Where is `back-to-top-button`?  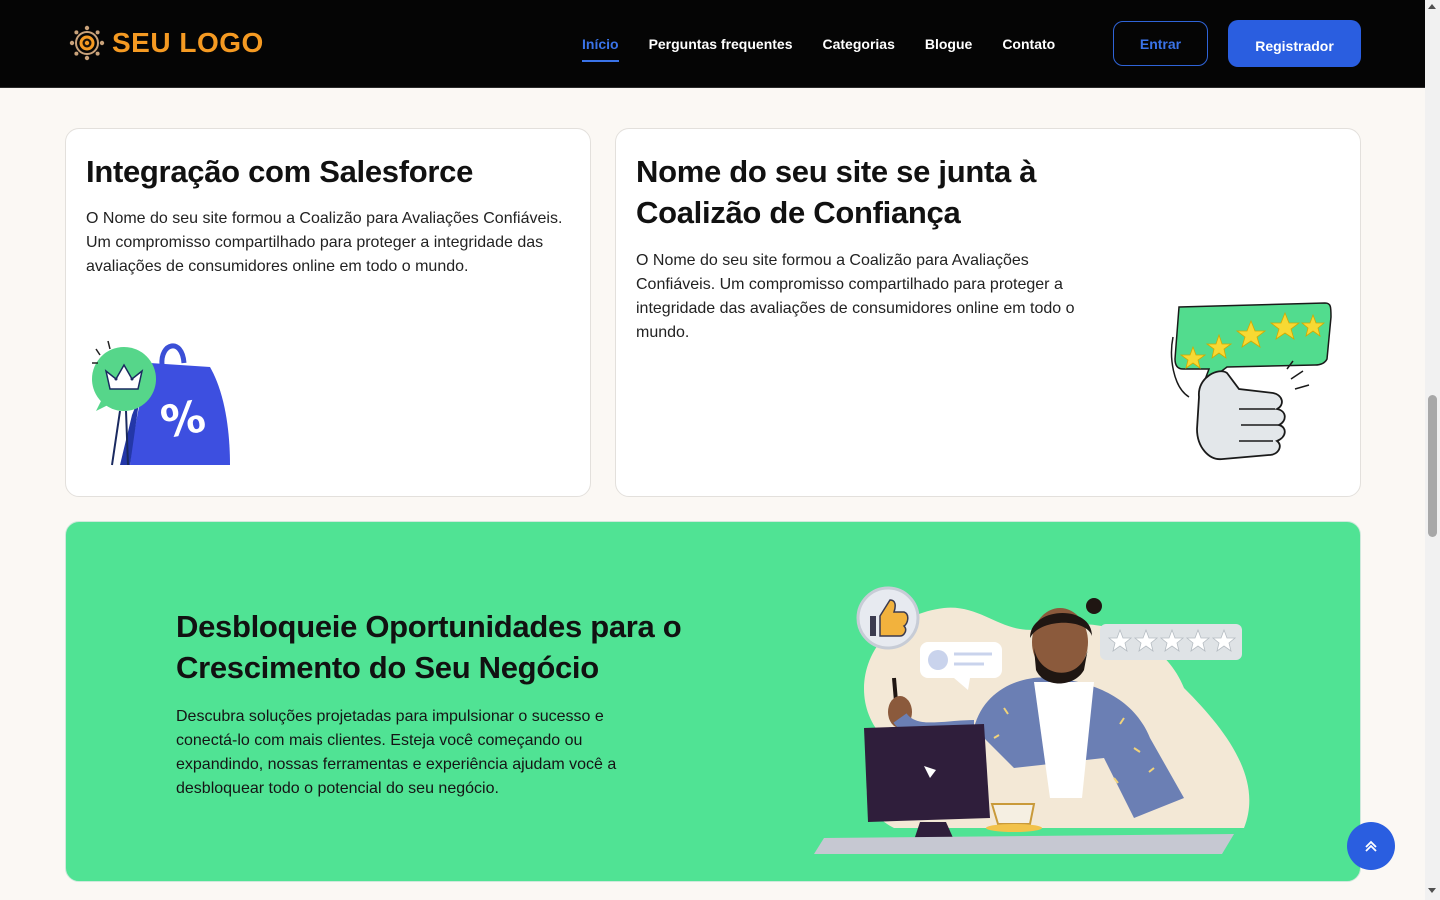 back-to-top-button is located at coordinates (1371, 846).